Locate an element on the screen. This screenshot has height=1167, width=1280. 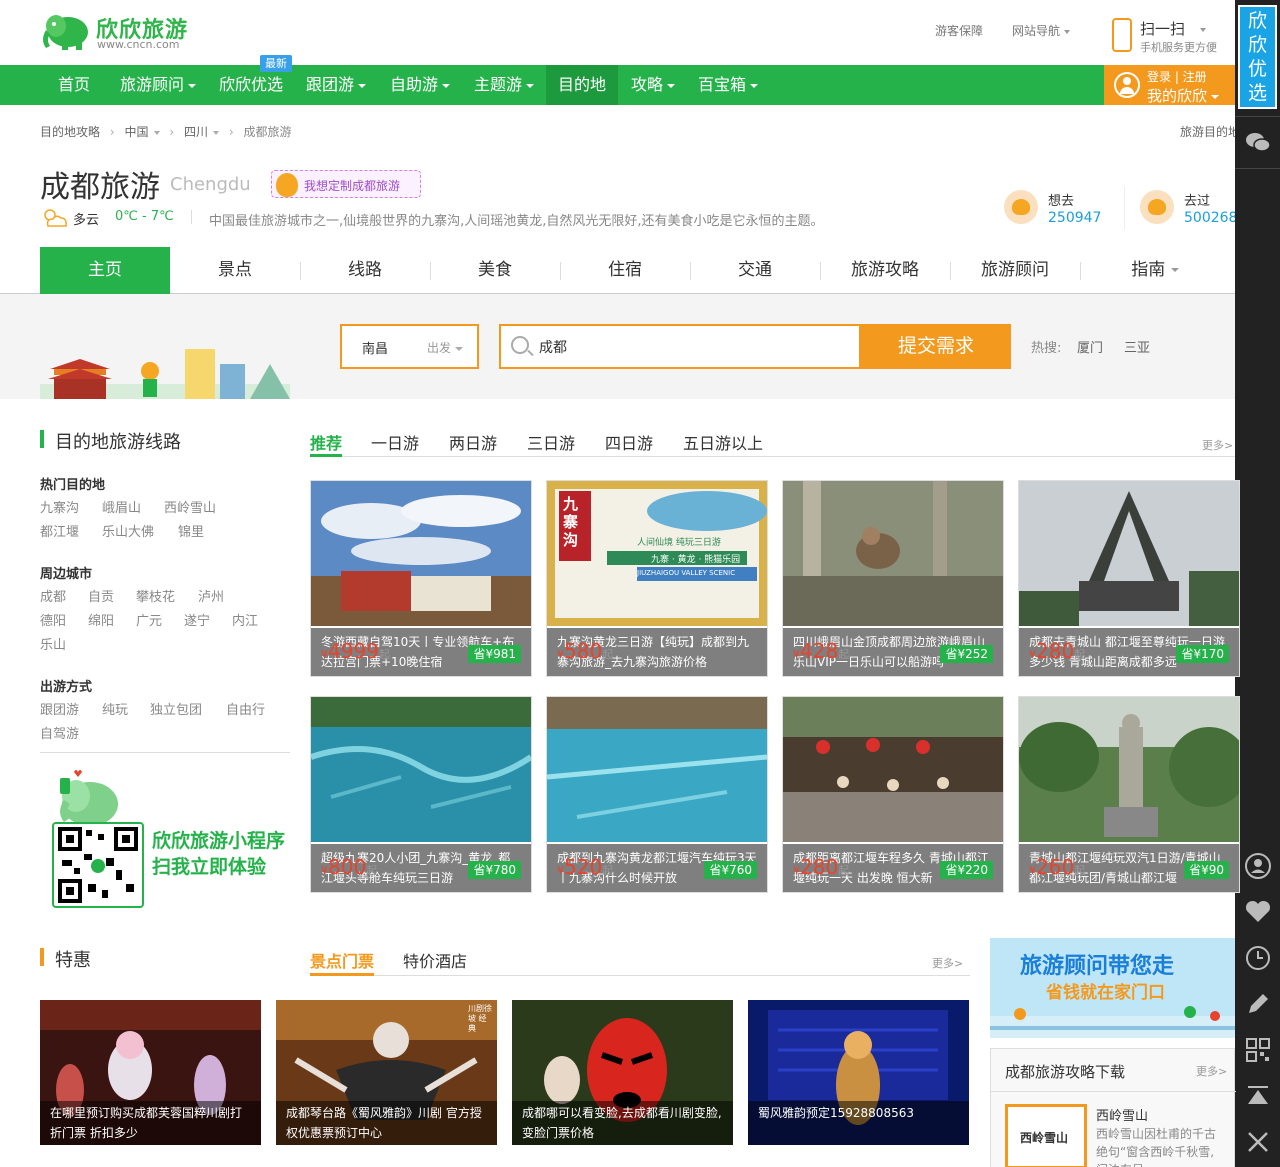
close-icon is located at coordinates (1258, 1142).